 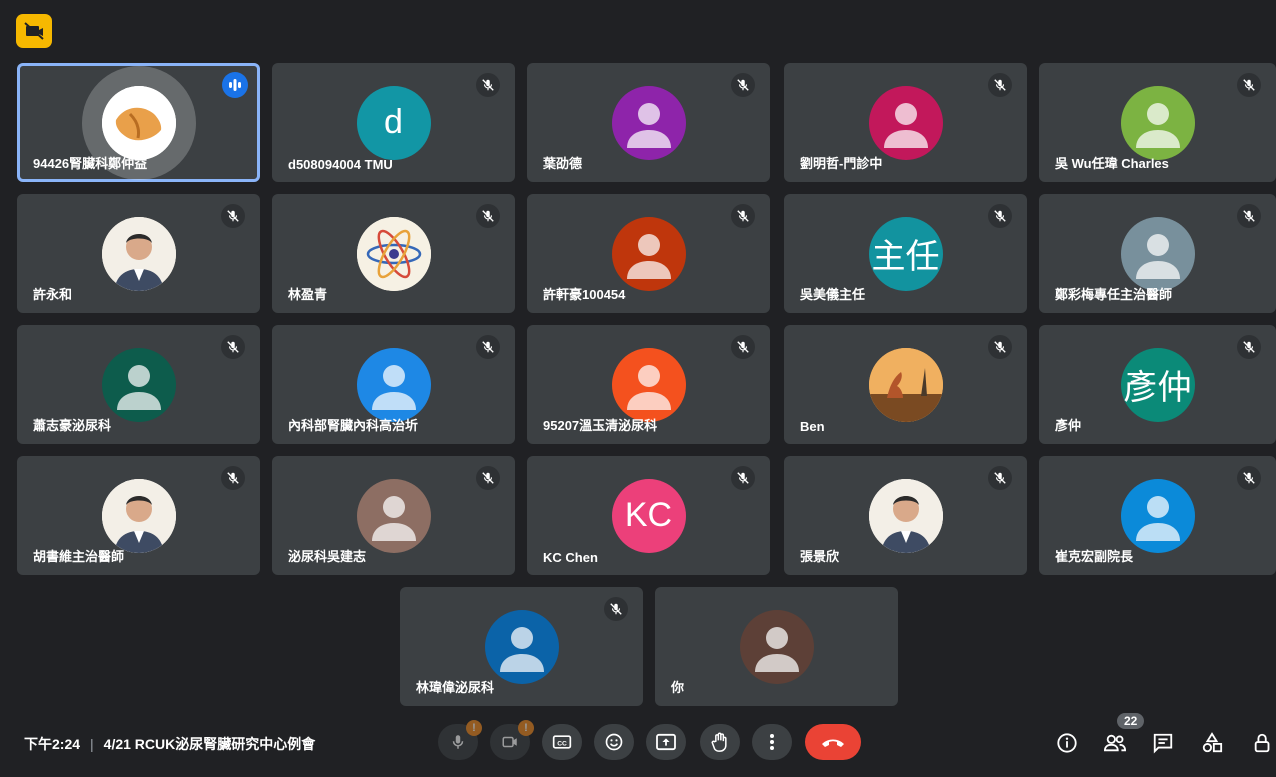 I want to click on recording-indicator, so click(x=34, y=31).